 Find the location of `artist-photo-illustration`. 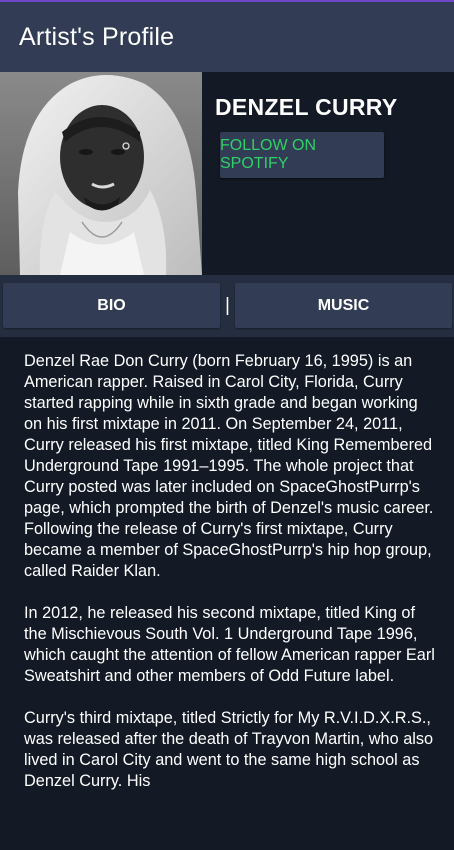

artist-photo-illustration is located at coordinates (101, 173).